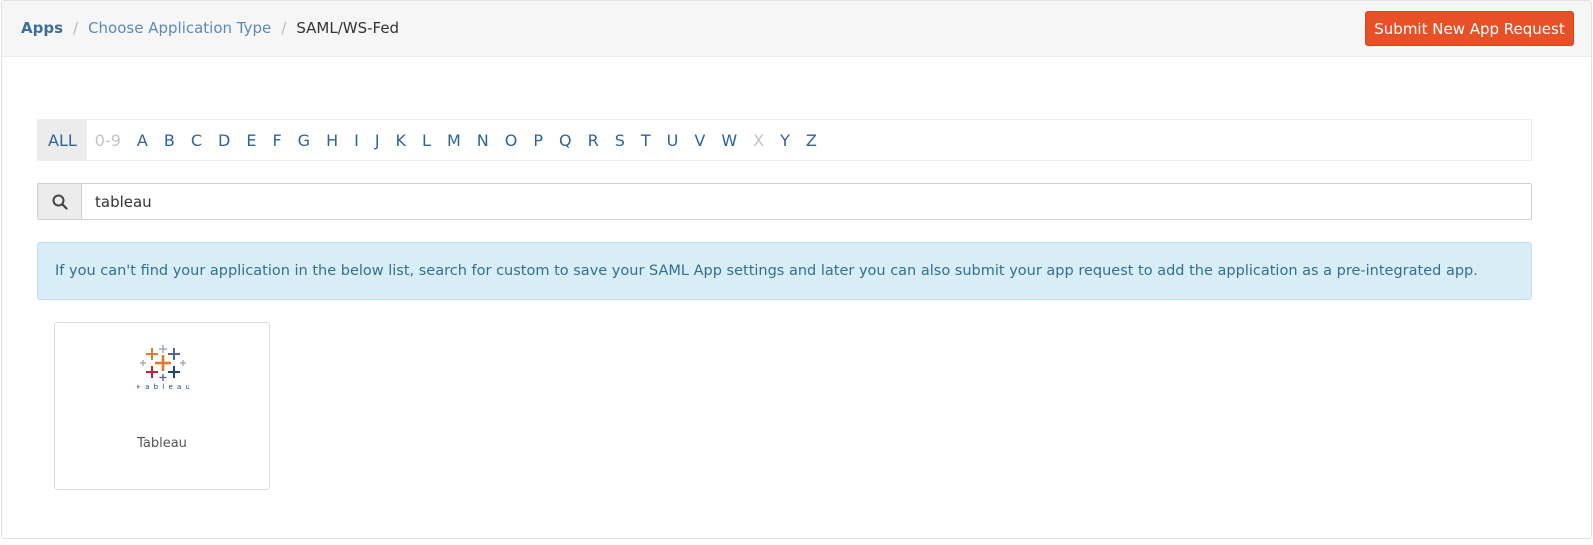  What do you see at coordinates (348, 28) in the screenshot?
I see `breadcrumb-current: SAML/WS-Fed` at bounding box center [348, 28].